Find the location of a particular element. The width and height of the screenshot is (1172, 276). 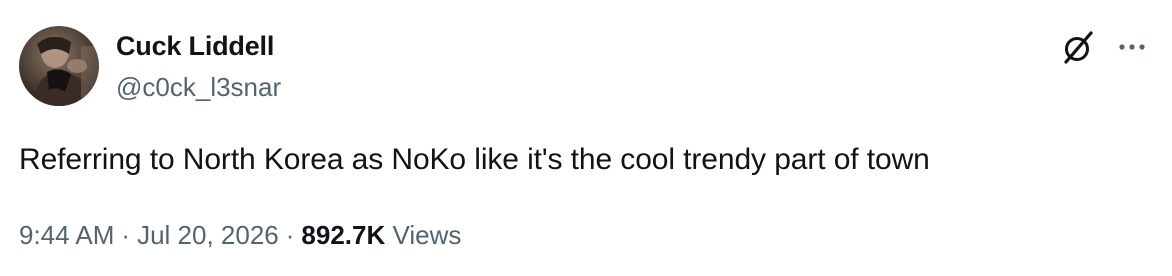

views-label: Views is located at coordinates (427, 235).